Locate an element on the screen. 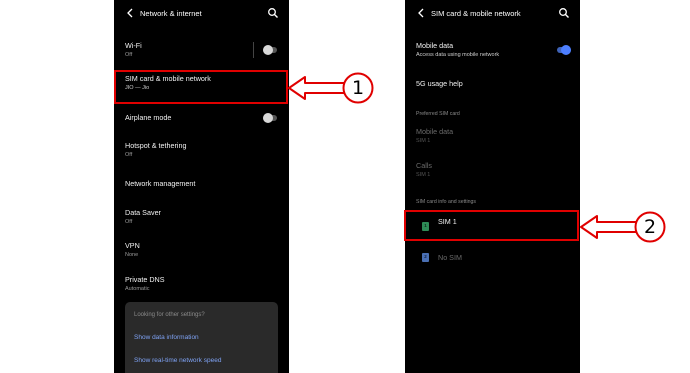 The width and height of the screenshot is (690, 373). vpn-label: VPN is located at coordinates (132, 245).